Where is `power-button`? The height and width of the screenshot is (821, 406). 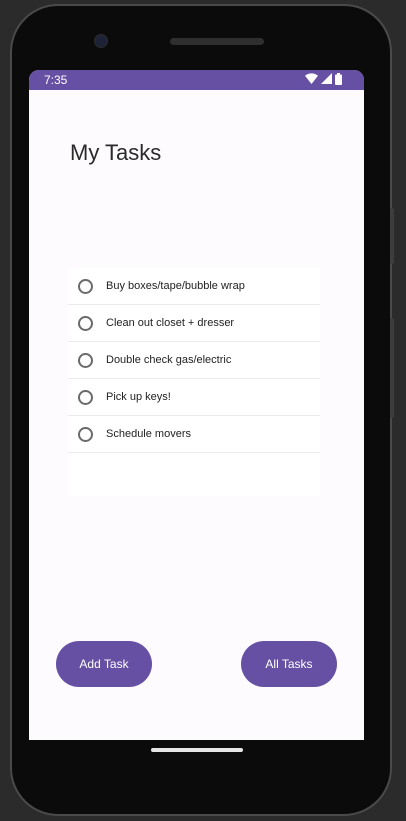 power-button is located at coordinates (392, 236).